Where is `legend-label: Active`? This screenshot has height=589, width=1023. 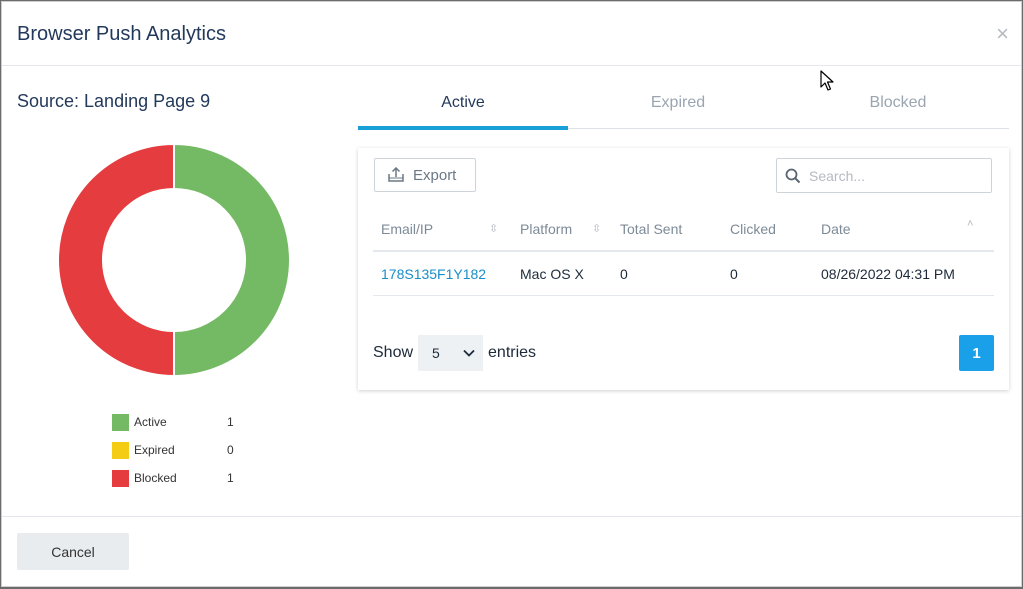 legend-label: Active is located at coordinates (150, 422).